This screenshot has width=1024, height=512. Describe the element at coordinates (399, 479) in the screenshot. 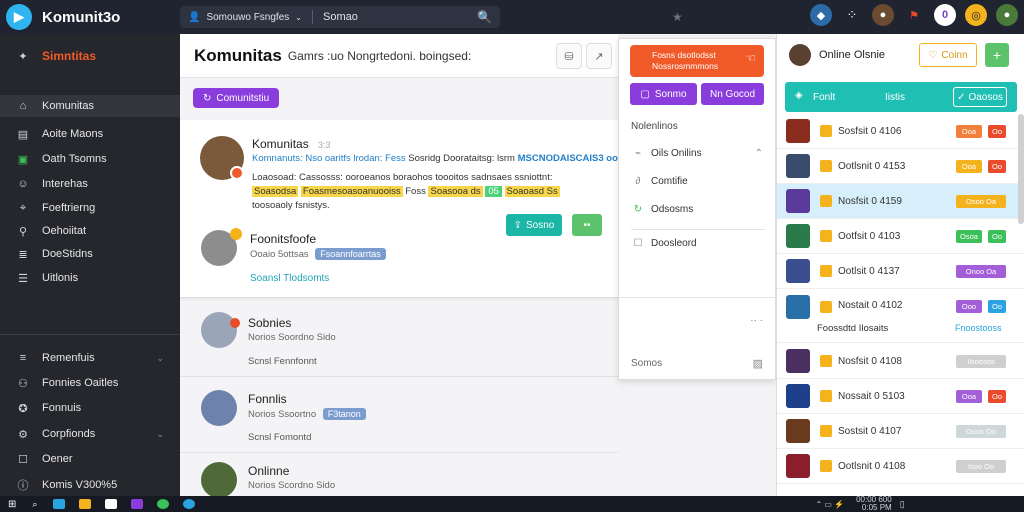

I see `list-item: Onlinne Norios Scordno Sido` at that location.